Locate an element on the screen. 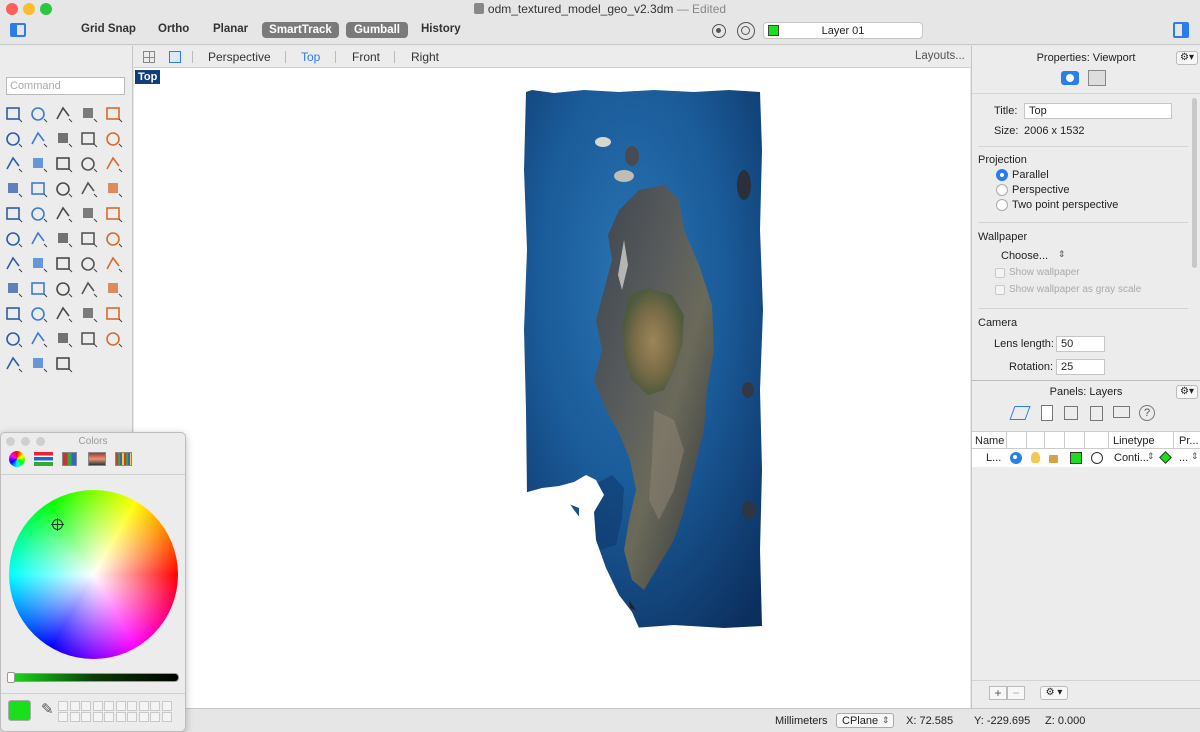  point-tool-icon is located at coordinates (39, 114).